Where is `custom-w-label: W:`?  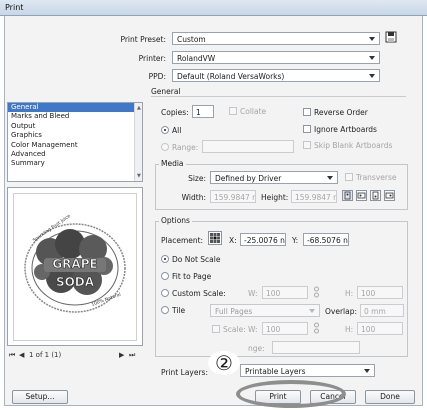 custom-w-label: W: is located at coordinates (253, 293).